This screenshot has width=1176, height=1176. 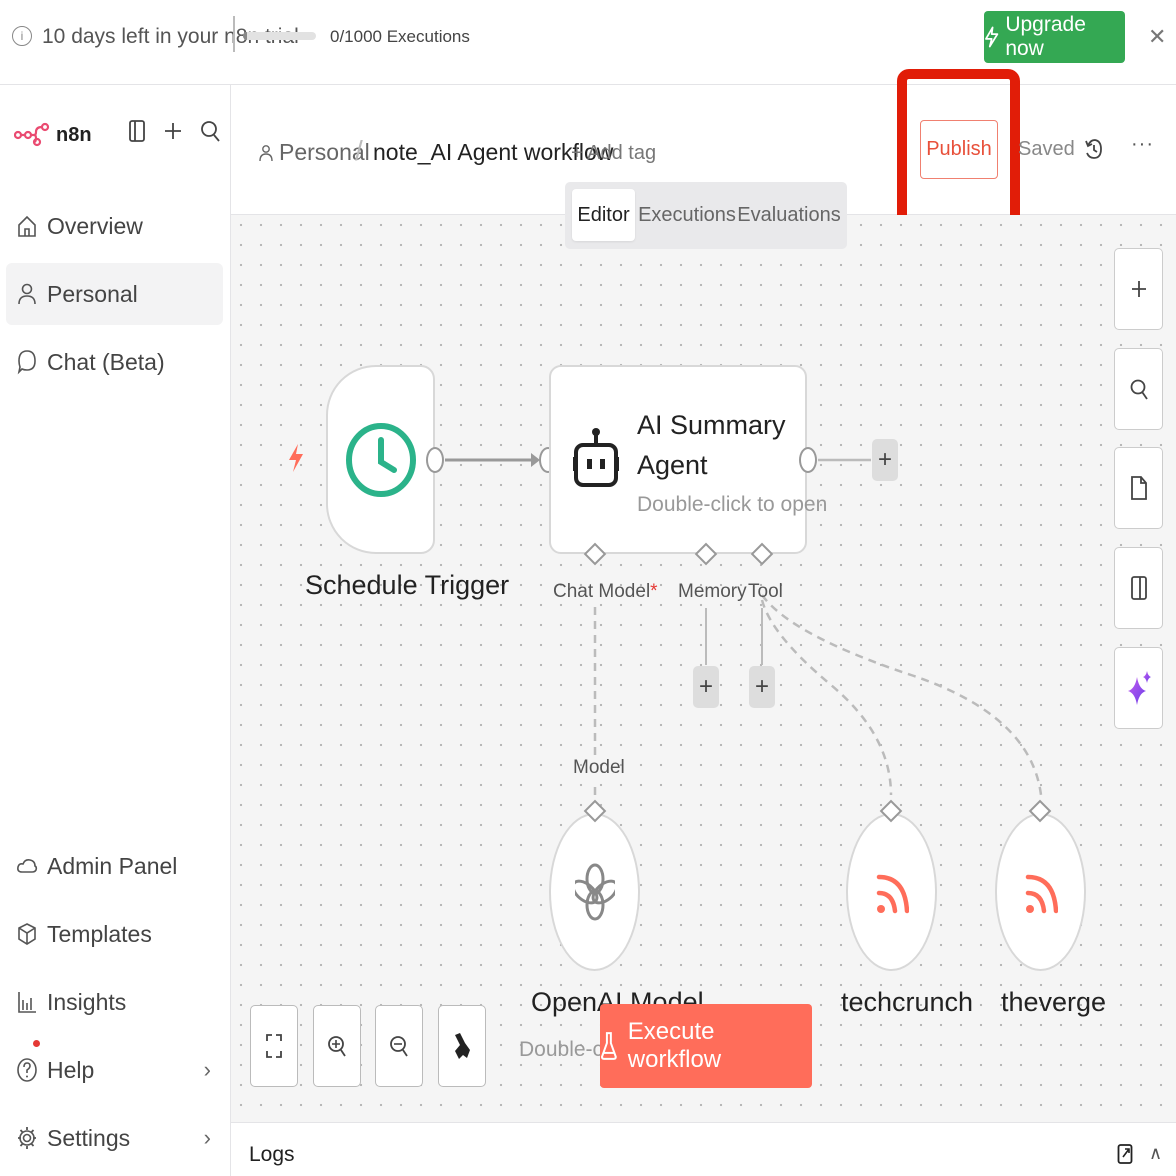 What do you see at coordinates (1046, 149) in the screenshot?
I see `saved-status: Saved` at bounding box center [1046, 149].